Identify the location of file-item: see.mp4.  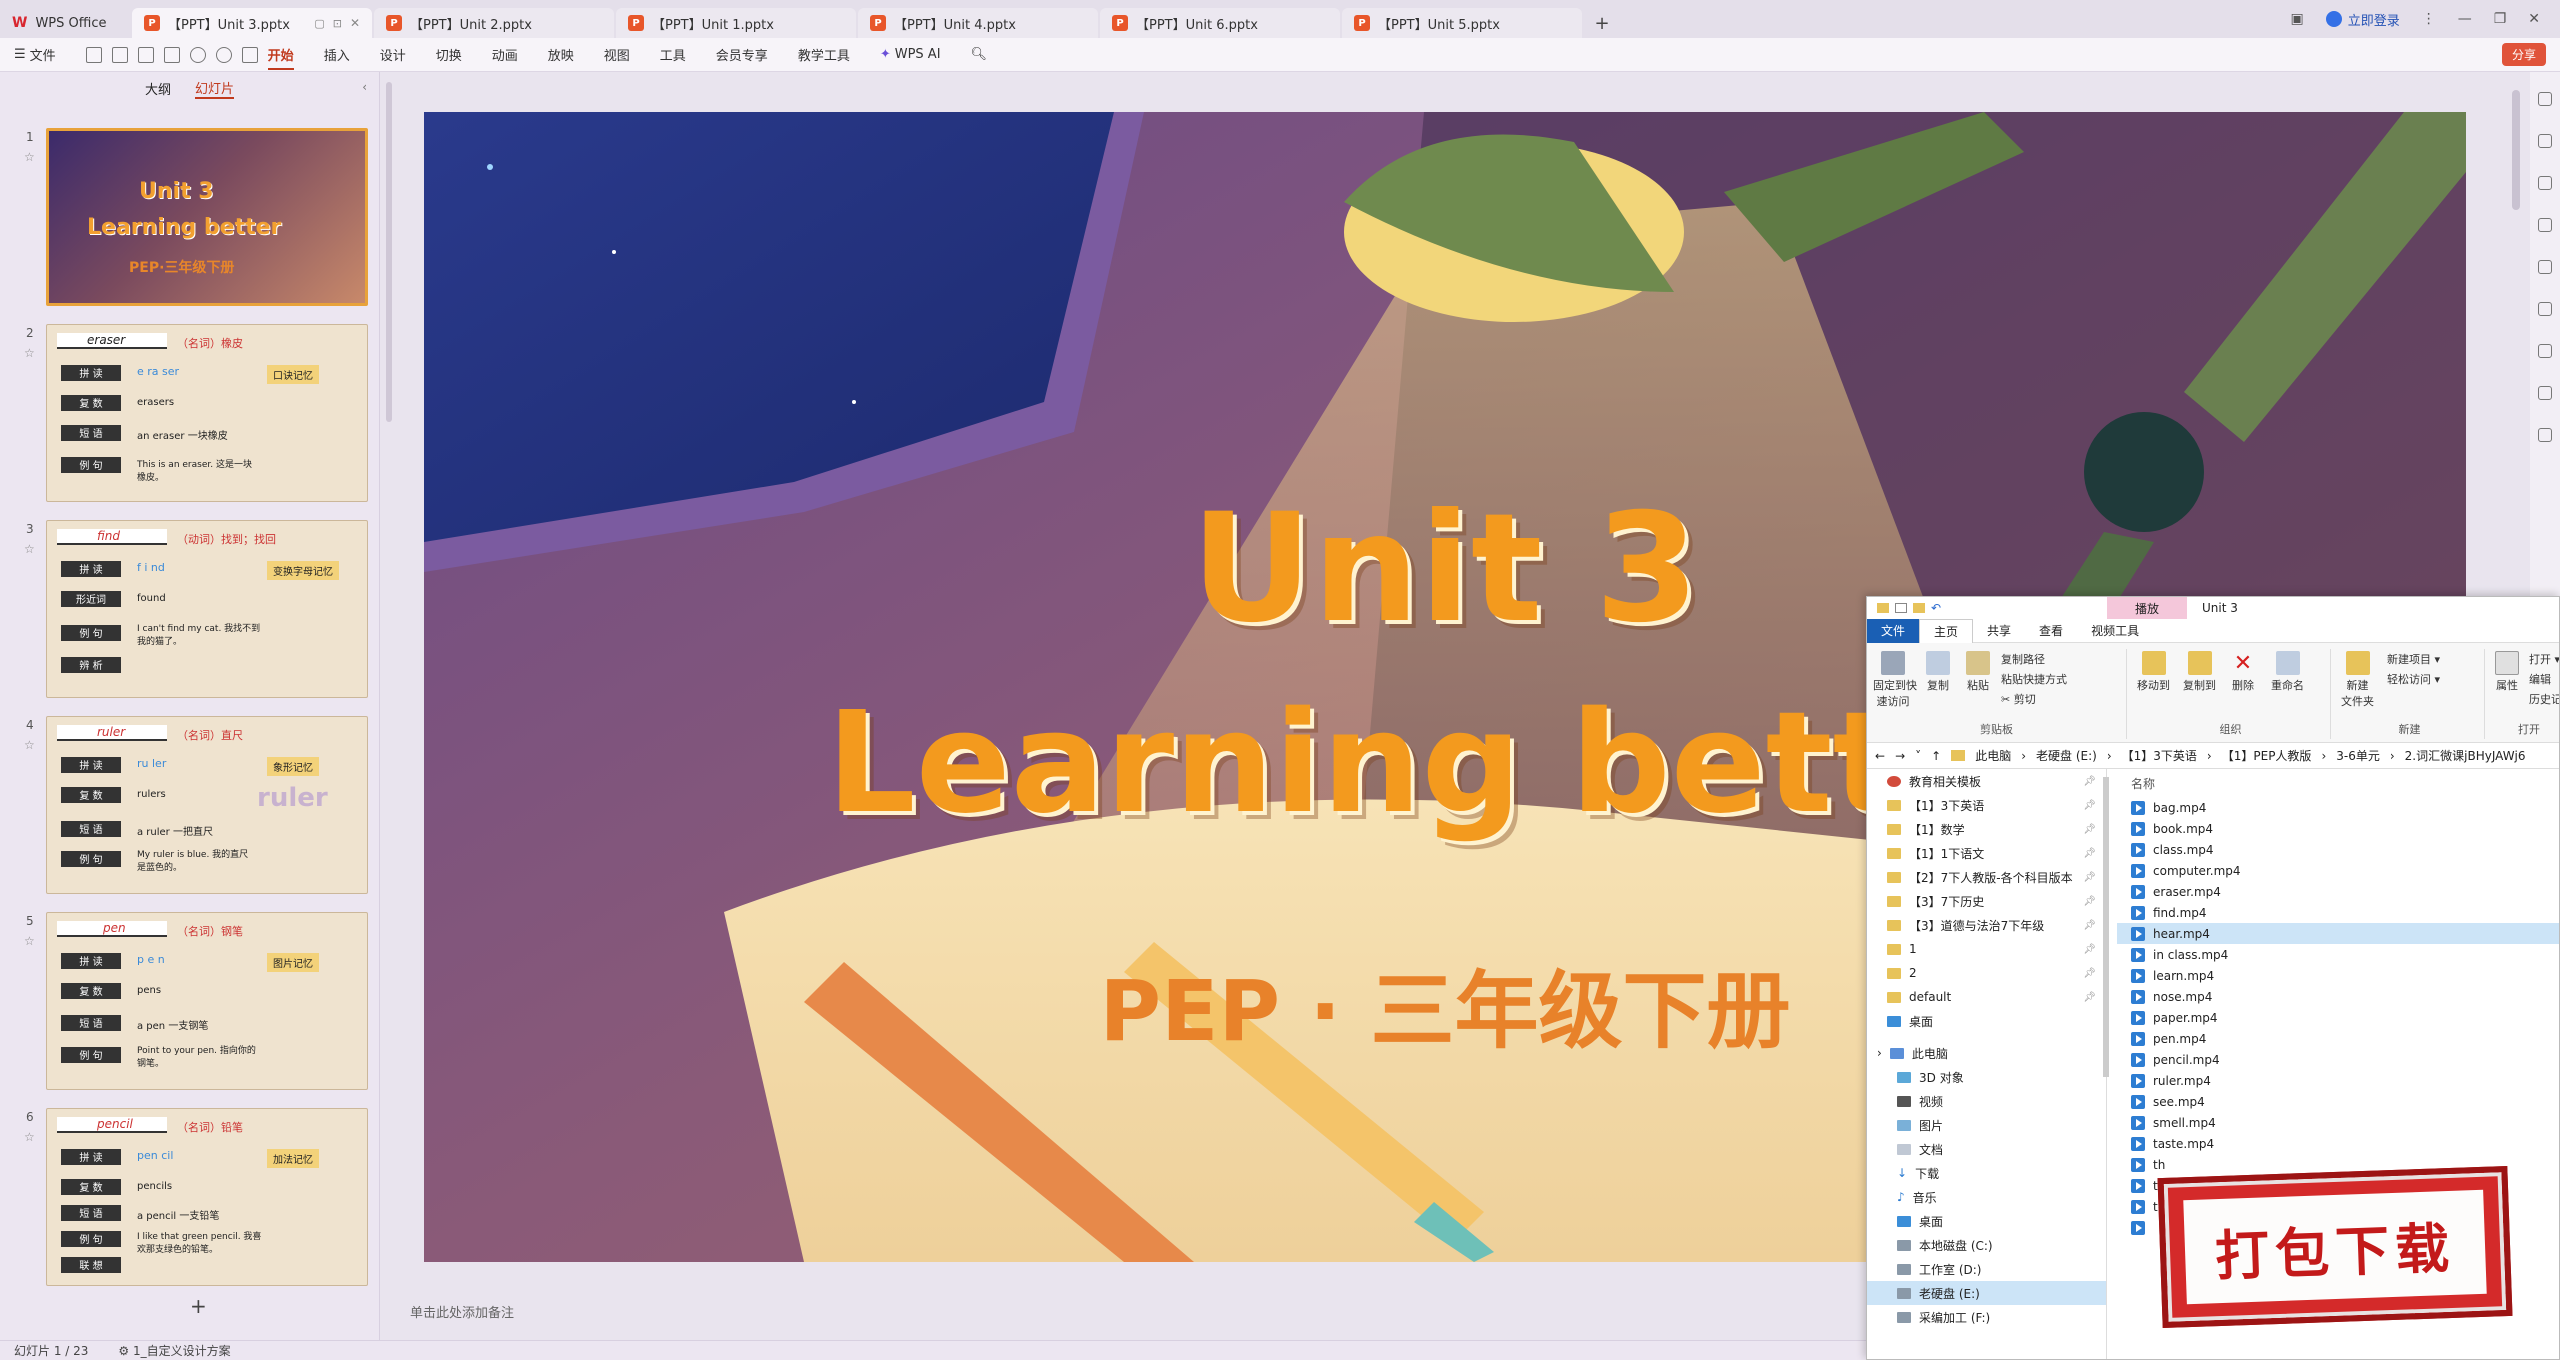
(2338, 1101).